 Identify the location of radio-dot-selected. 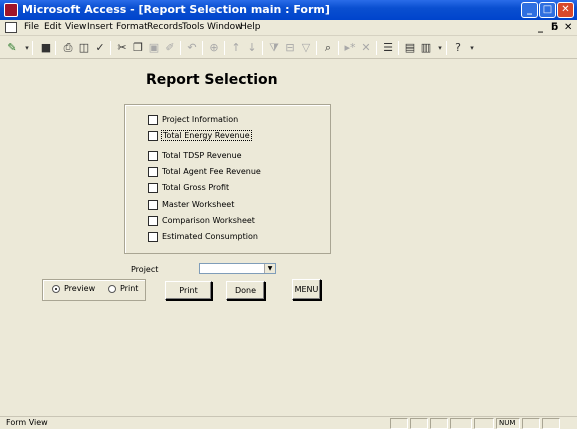
(56, 289).